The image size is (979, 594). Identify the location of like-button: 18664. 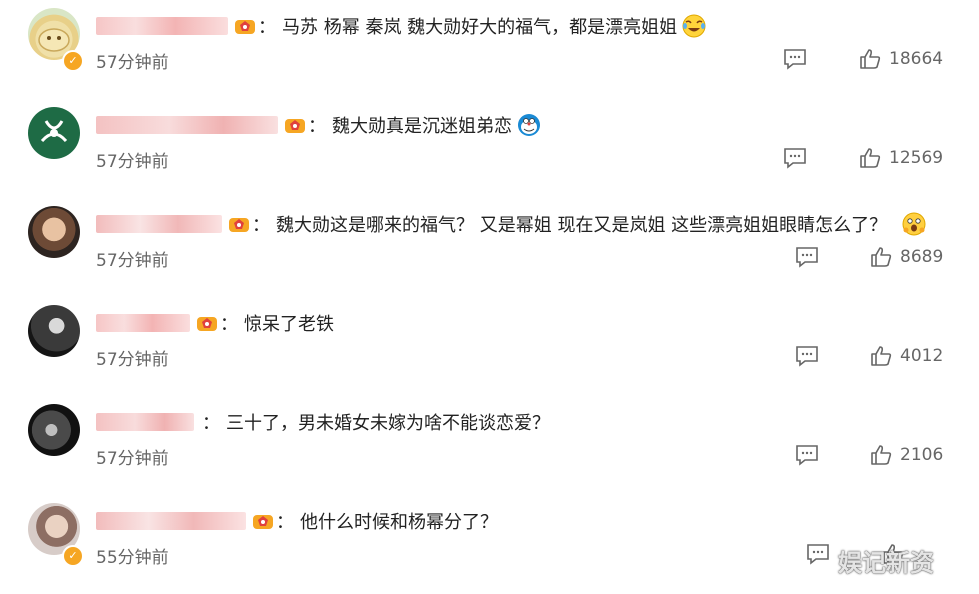
(901, 59).